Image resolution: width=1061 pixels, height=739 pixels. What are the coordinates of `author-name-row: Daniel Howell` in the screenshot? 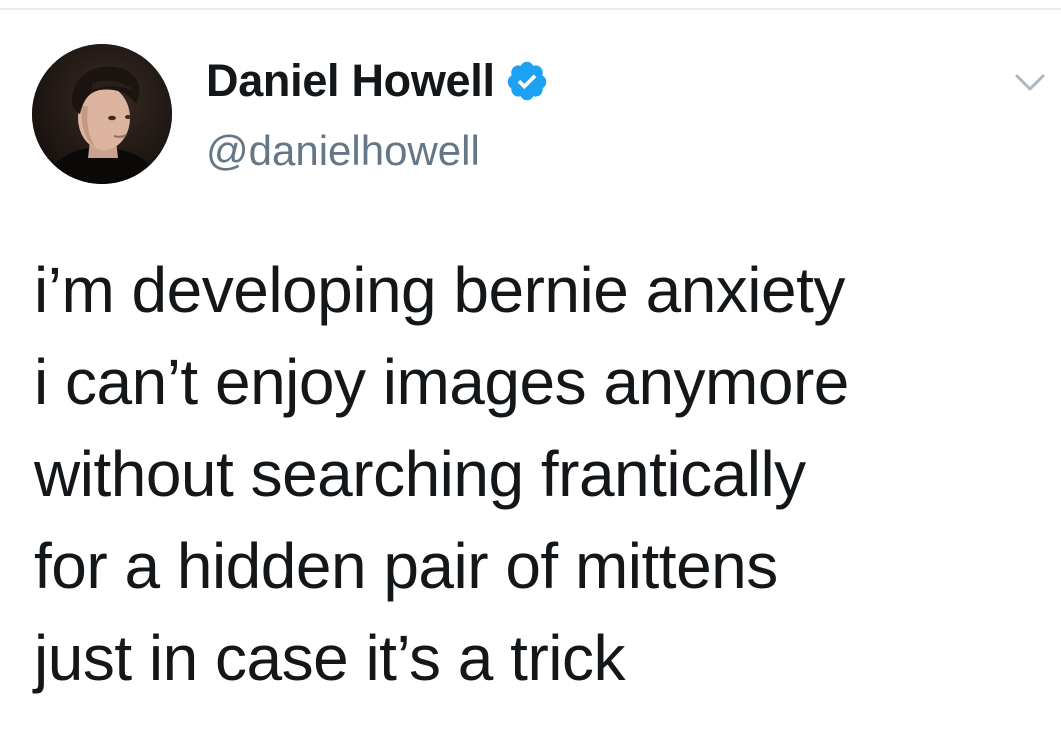 It's located at (377, 81).